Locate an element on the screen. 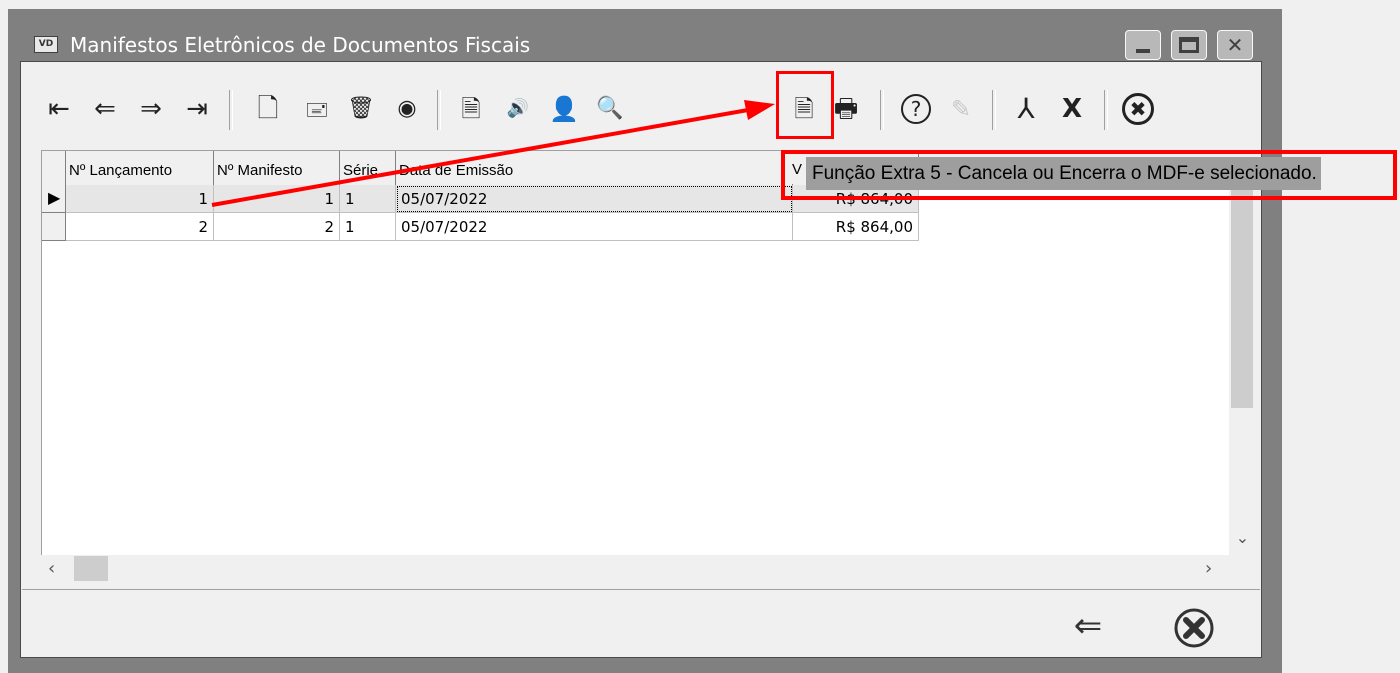 This screenshot has width=1400, height=673. close-icon: ✕ is located at coordinates (1235, 45).